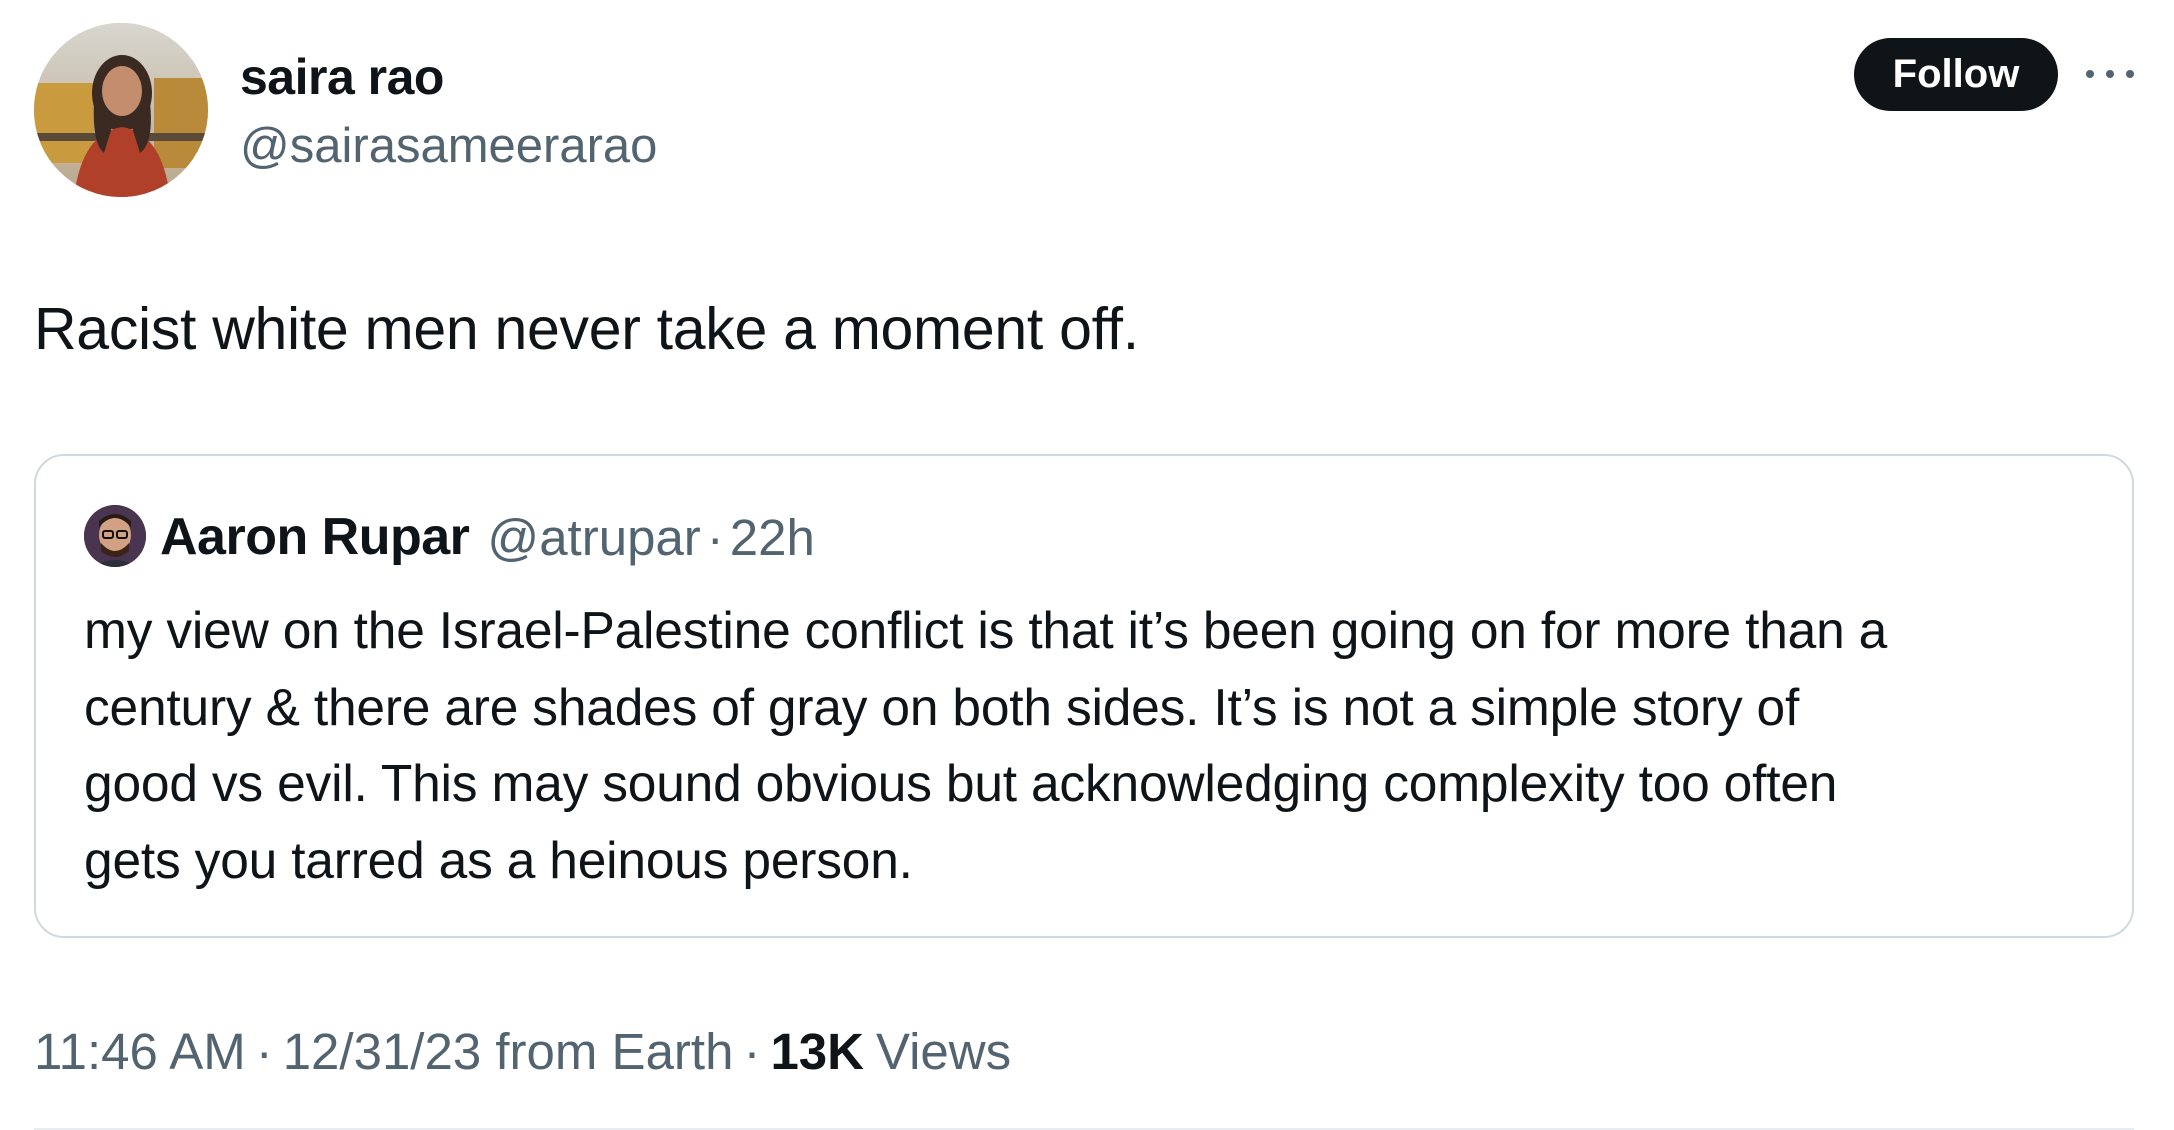 The width and height of the screenshot is (2174, 1130). Describe the element at coordinates (944, 1051) in the screenshot. I see `views-label: Views` at that location.